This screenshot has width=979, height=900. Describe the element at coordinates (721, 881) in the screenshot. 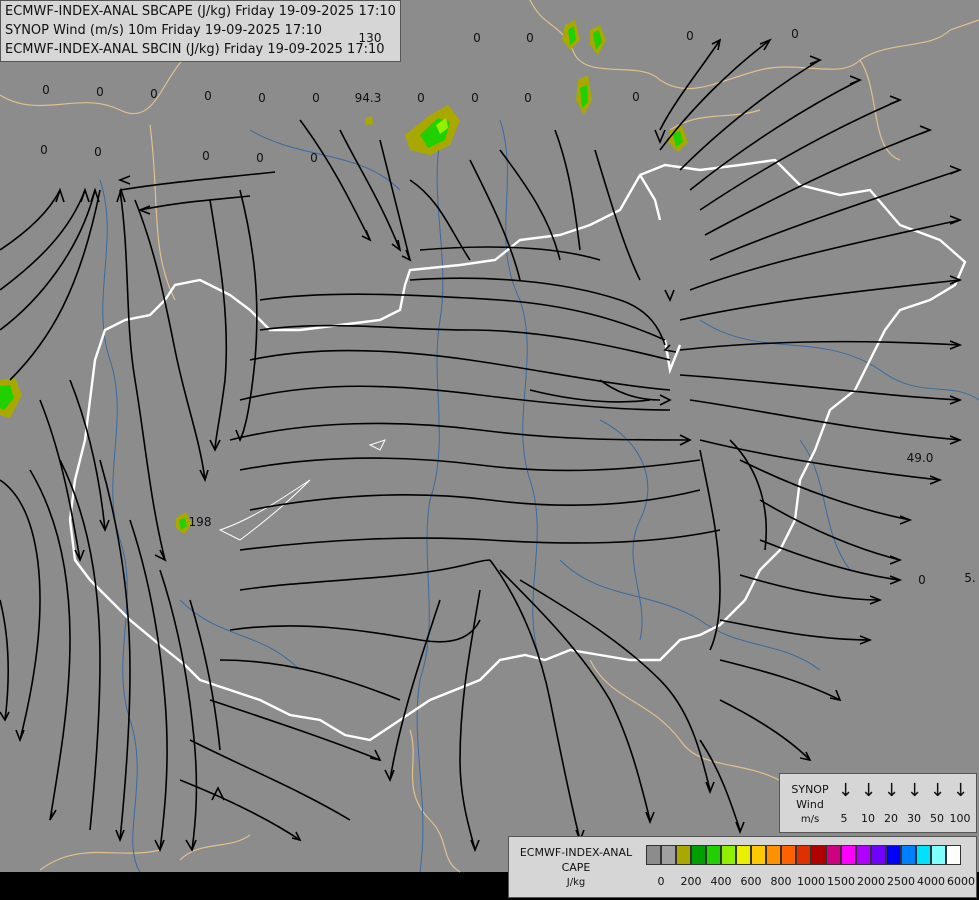

I see `cape-tick-label: 400` at that location.